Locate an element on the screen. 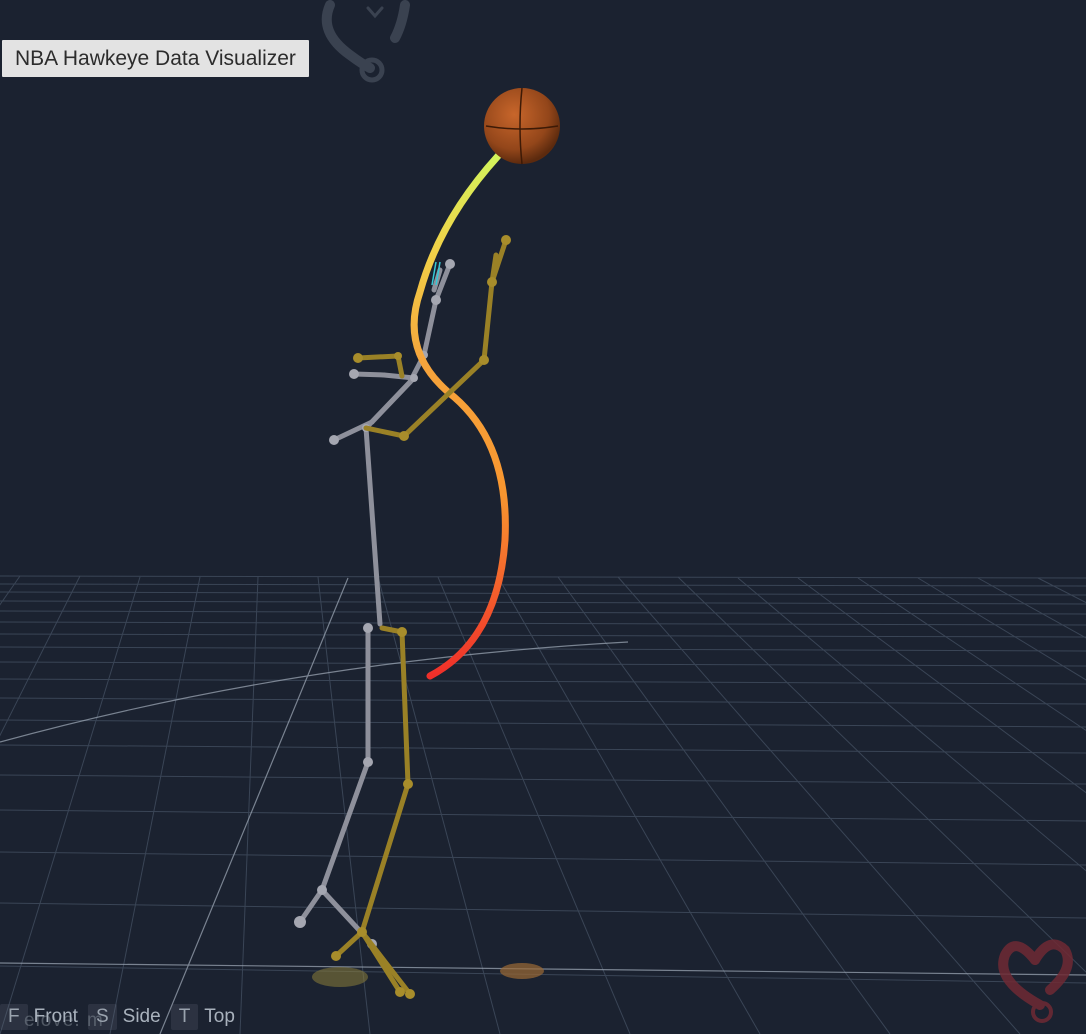  view-side-button: S Side is located at coordinates (125, 1017).